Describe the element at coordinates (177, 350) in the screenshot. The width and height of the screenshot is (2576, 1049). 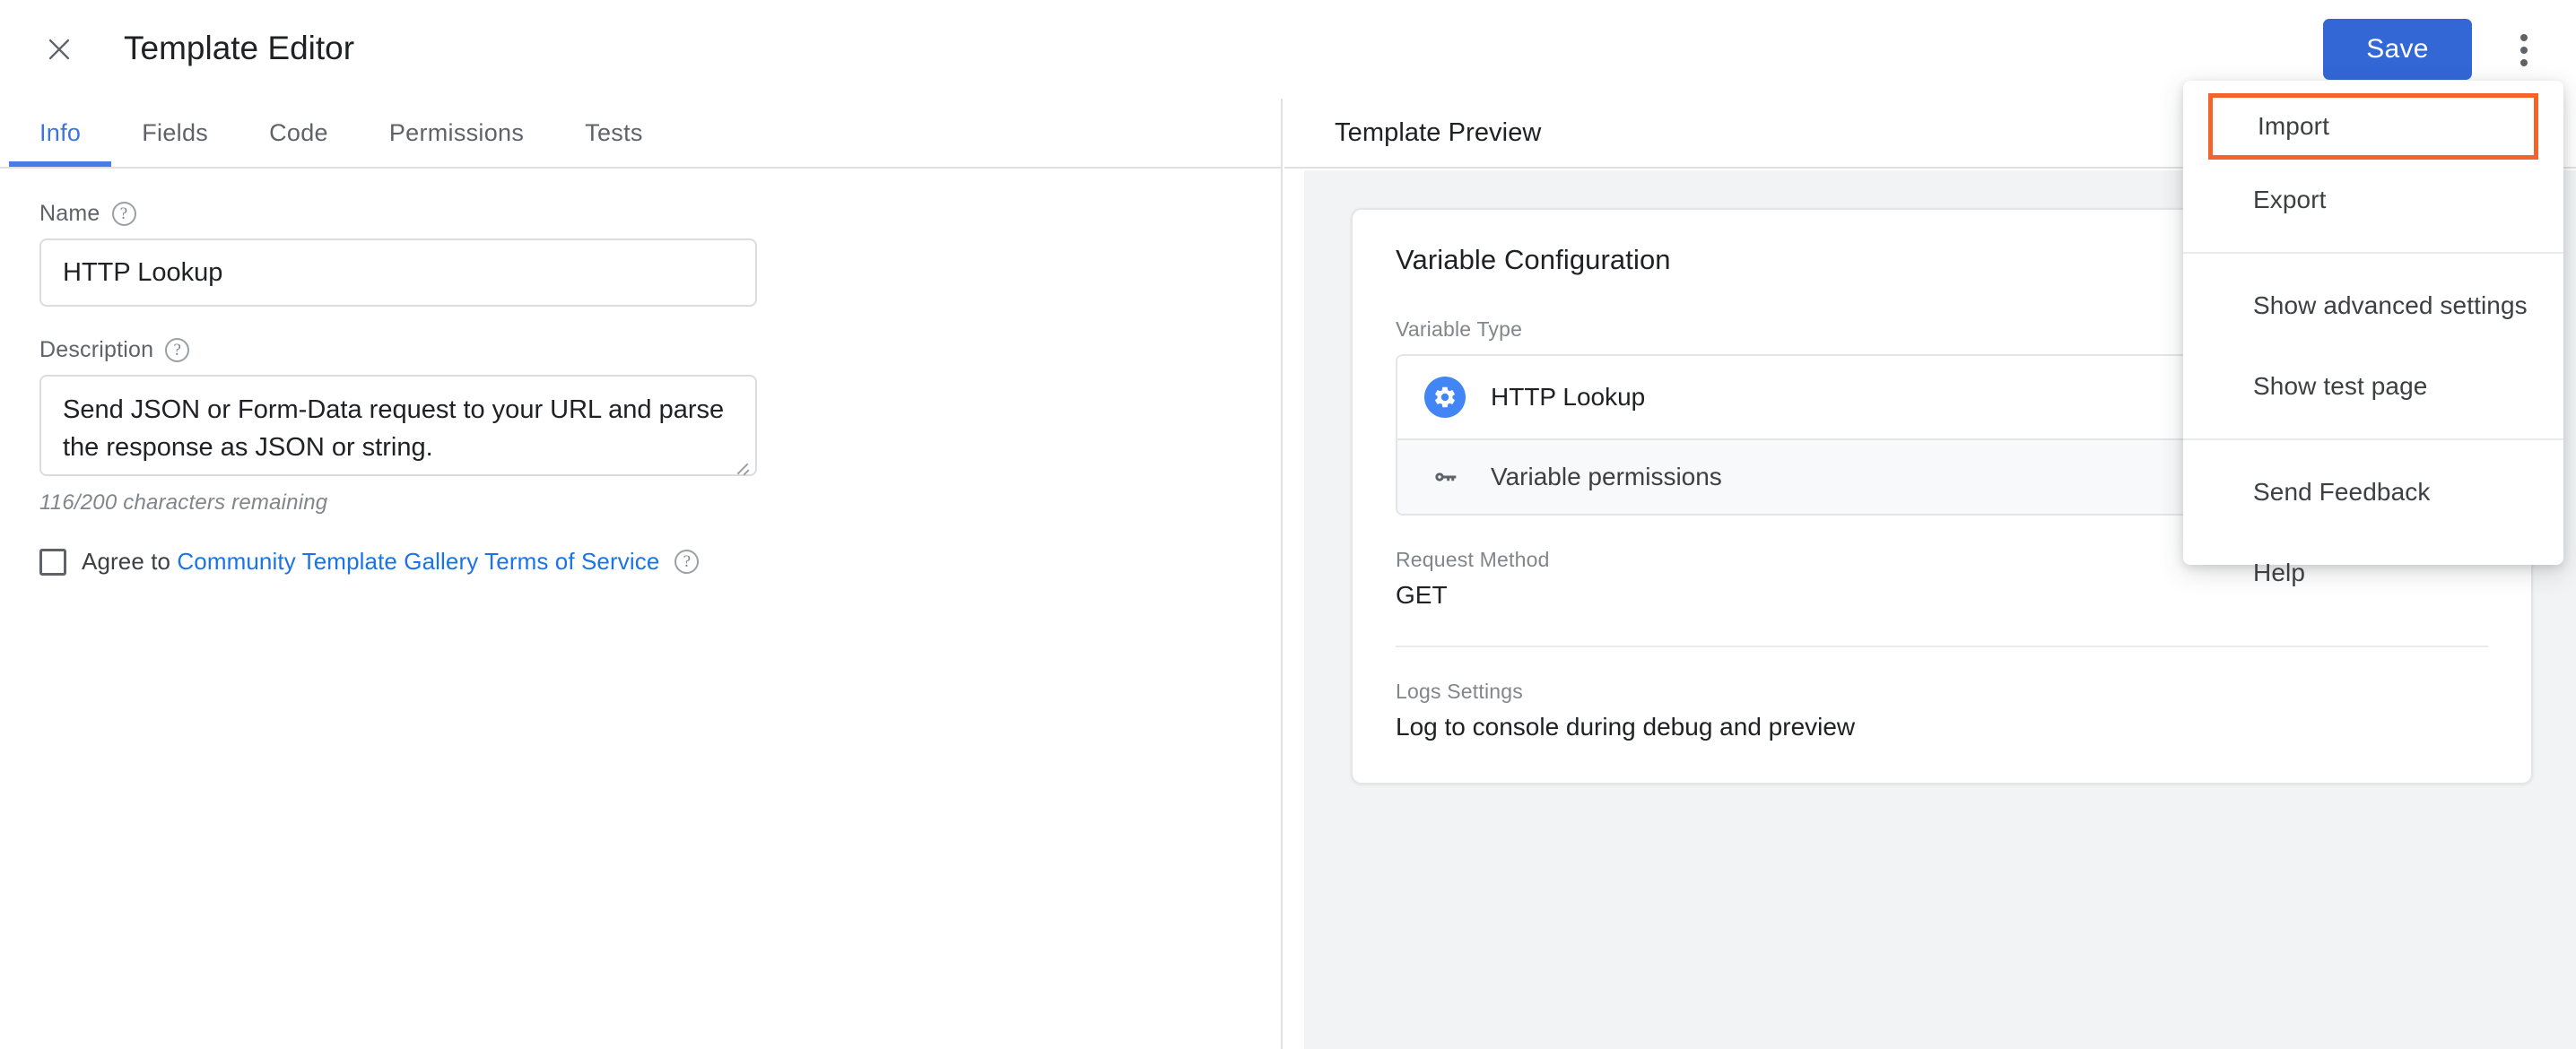
I see `description-help-icon: ?` at that location.